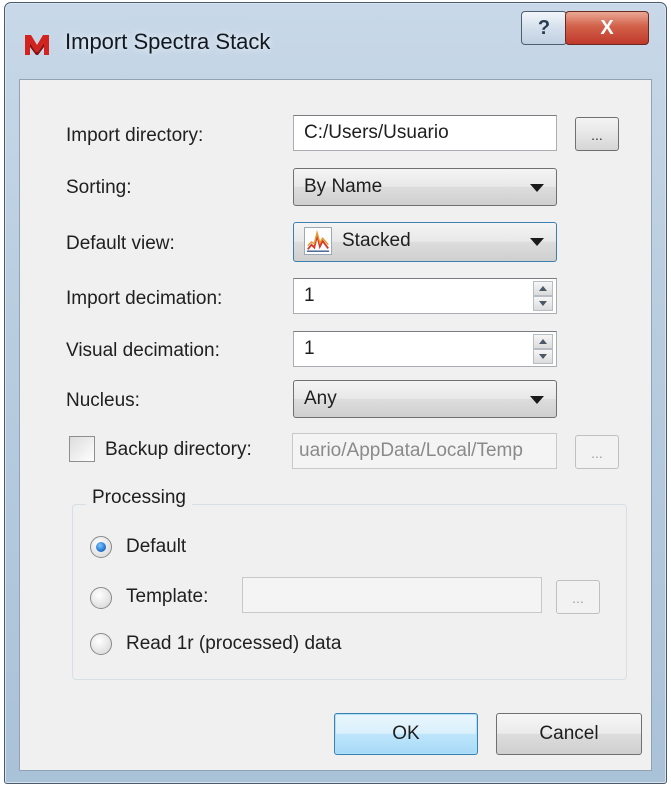 The width and height of the screenshot is (671, 790). I want to click on import-directory-label: Import directory:, so click(135, 135).